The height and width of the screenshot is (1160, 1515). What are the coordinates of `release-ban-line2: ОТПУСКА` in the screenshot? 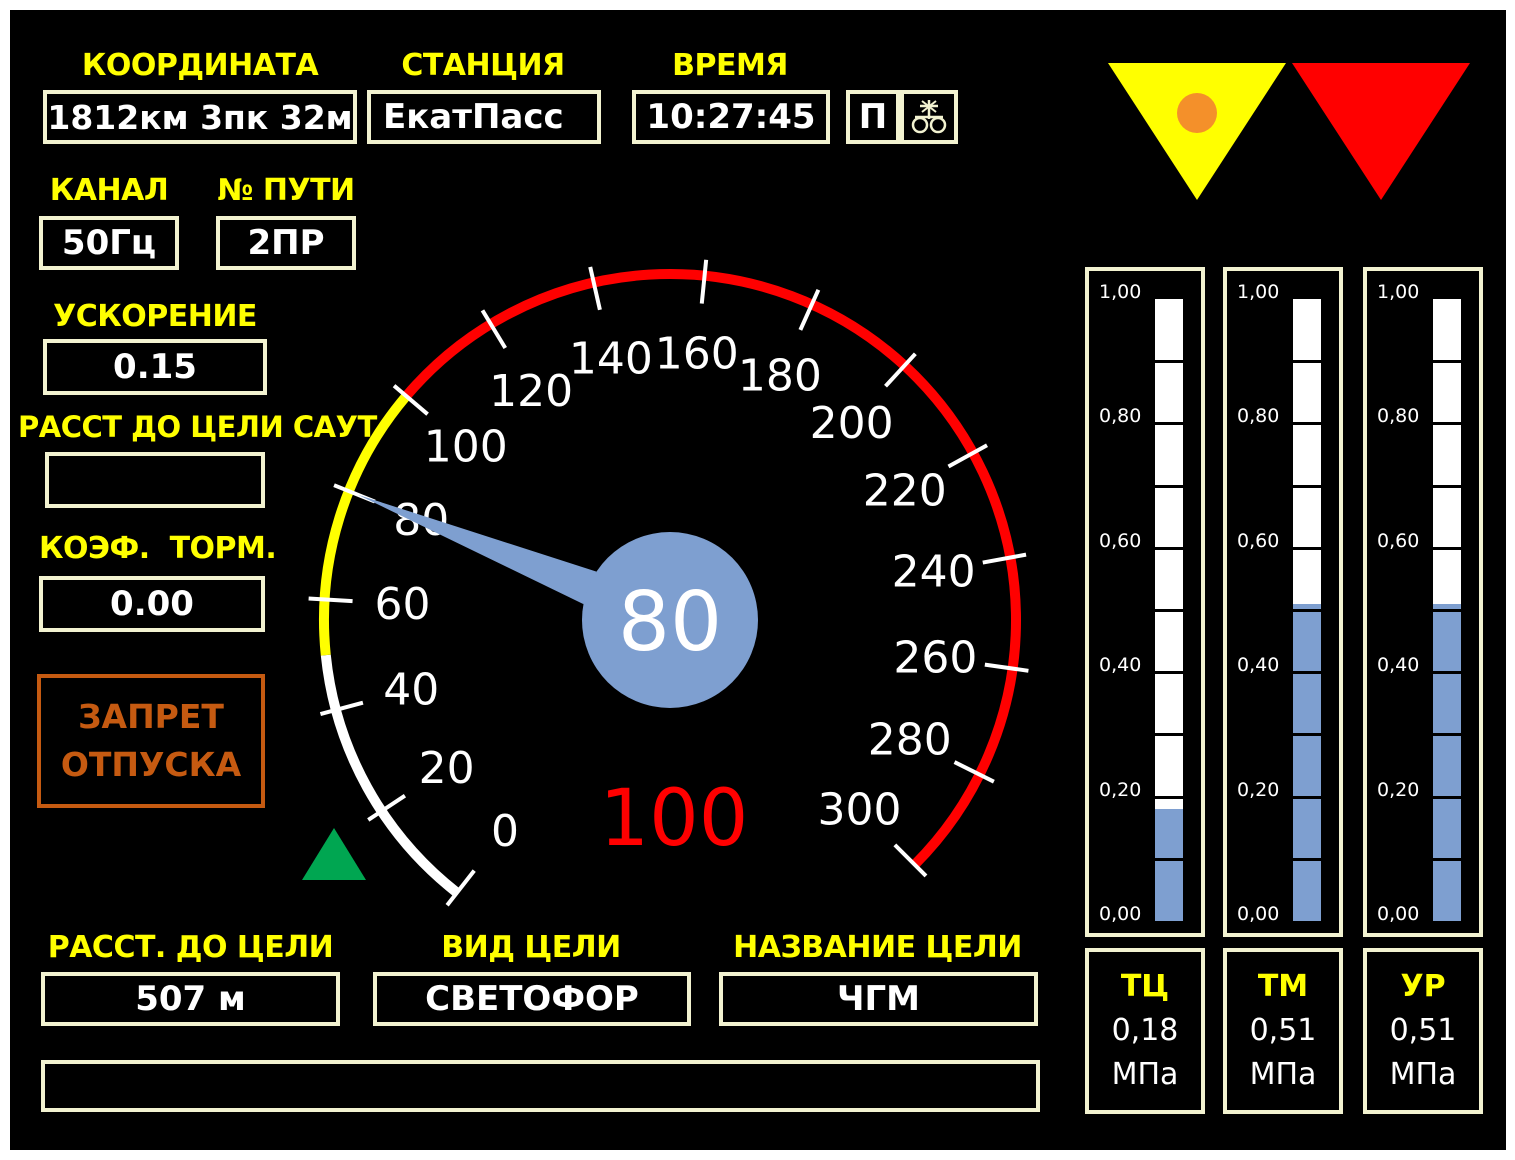 It's located at (151, 764).